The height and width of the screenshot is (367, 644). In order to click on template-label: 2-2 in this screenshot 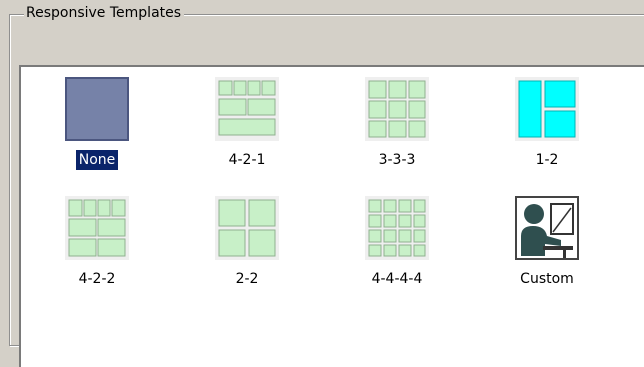, I will do `click(247, 279)`.